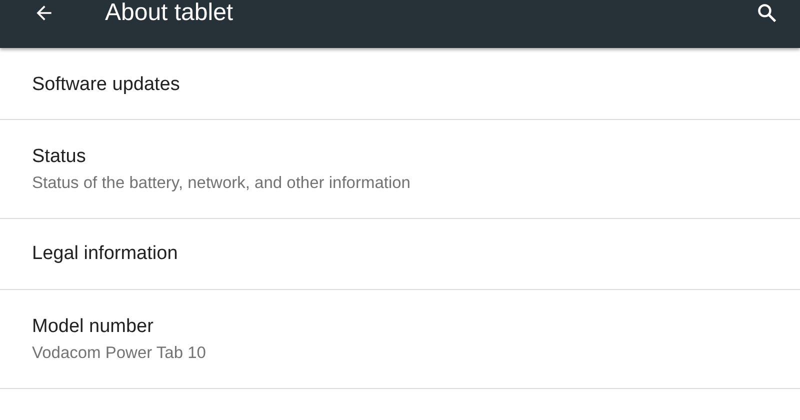 The height and width of the screenshot is (420, 800). What do you see at coordinates (59, 157) in the screenshot?
I see `item-title: Status` at bounding box center [59, 157].